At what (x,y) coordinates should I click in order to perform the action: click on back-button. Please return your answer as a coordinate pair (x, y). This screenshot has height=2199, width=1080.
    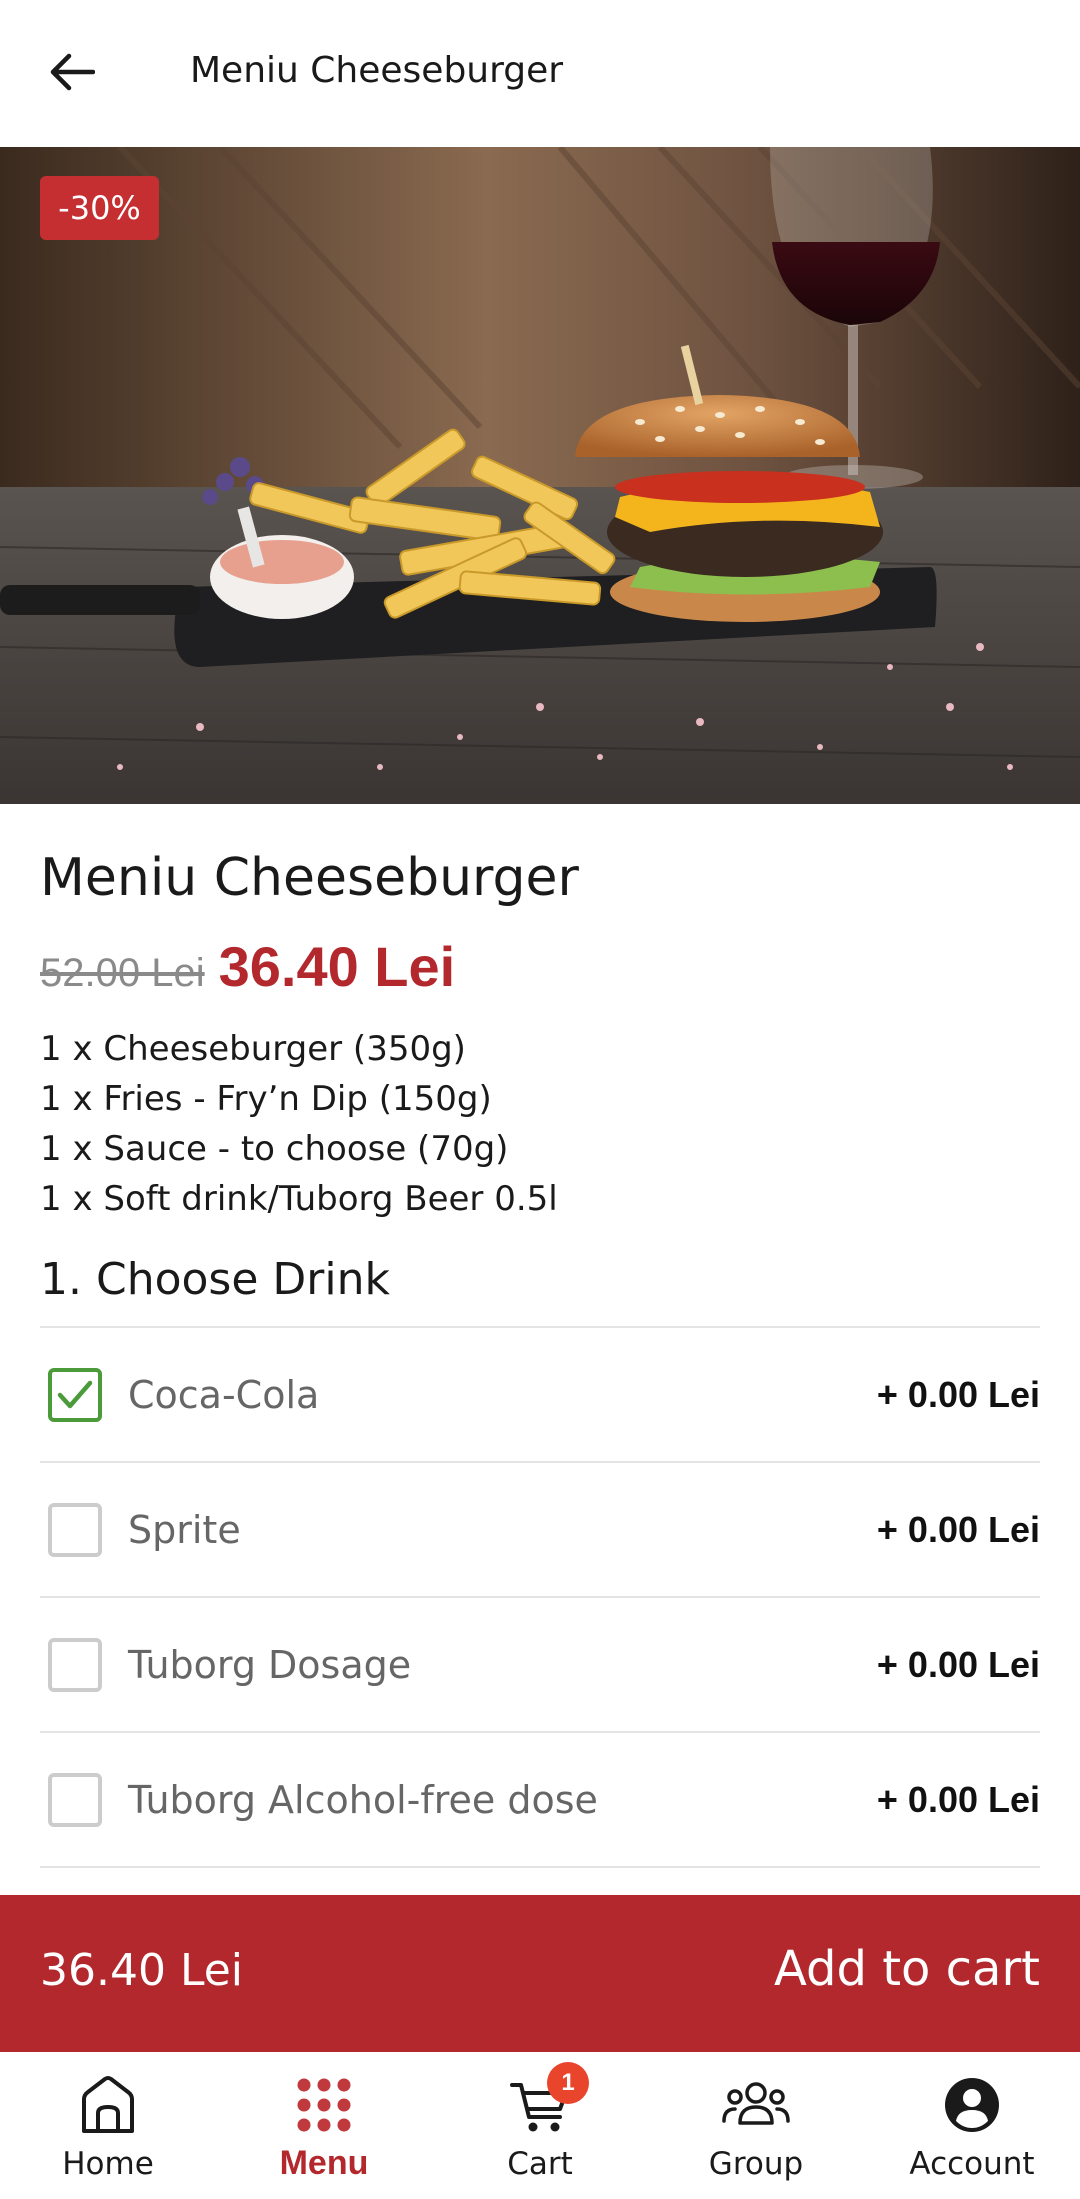
    Looking at the image, I should click on (72, 72).